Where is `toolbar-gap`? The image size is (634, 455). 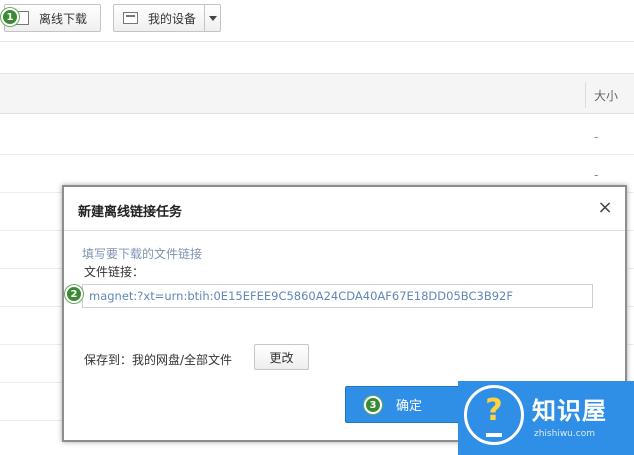
toolbar-gap is located at coordinates (317, 58).